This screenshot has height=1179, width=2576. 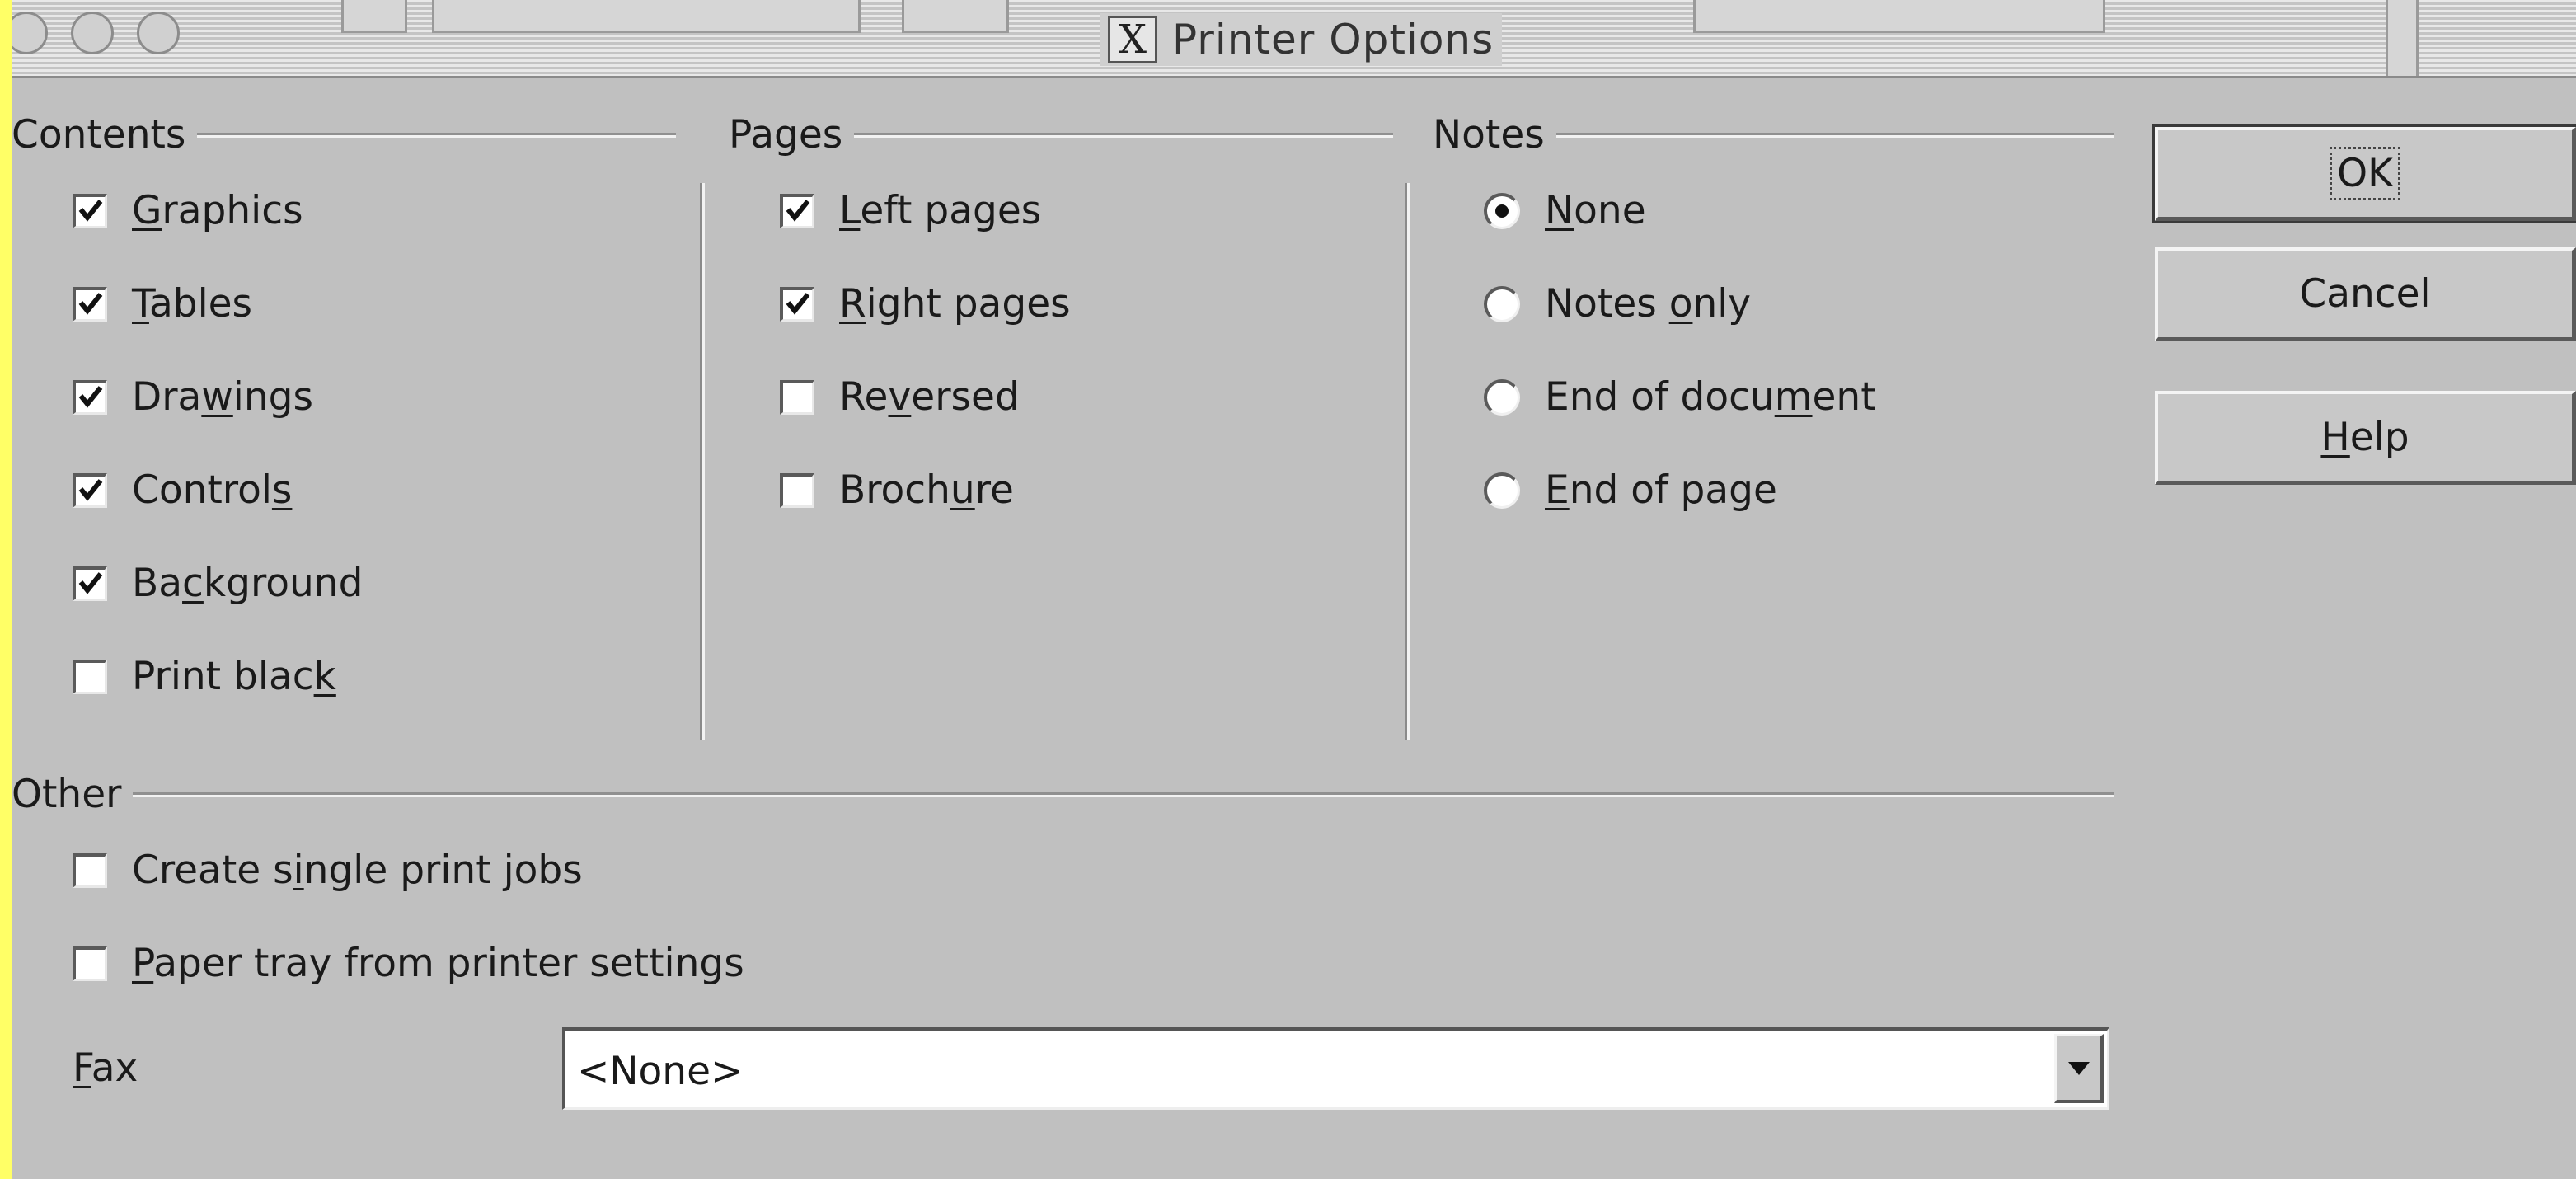 I want to click on label-part-post: nly, so click(x=1722, y=304).